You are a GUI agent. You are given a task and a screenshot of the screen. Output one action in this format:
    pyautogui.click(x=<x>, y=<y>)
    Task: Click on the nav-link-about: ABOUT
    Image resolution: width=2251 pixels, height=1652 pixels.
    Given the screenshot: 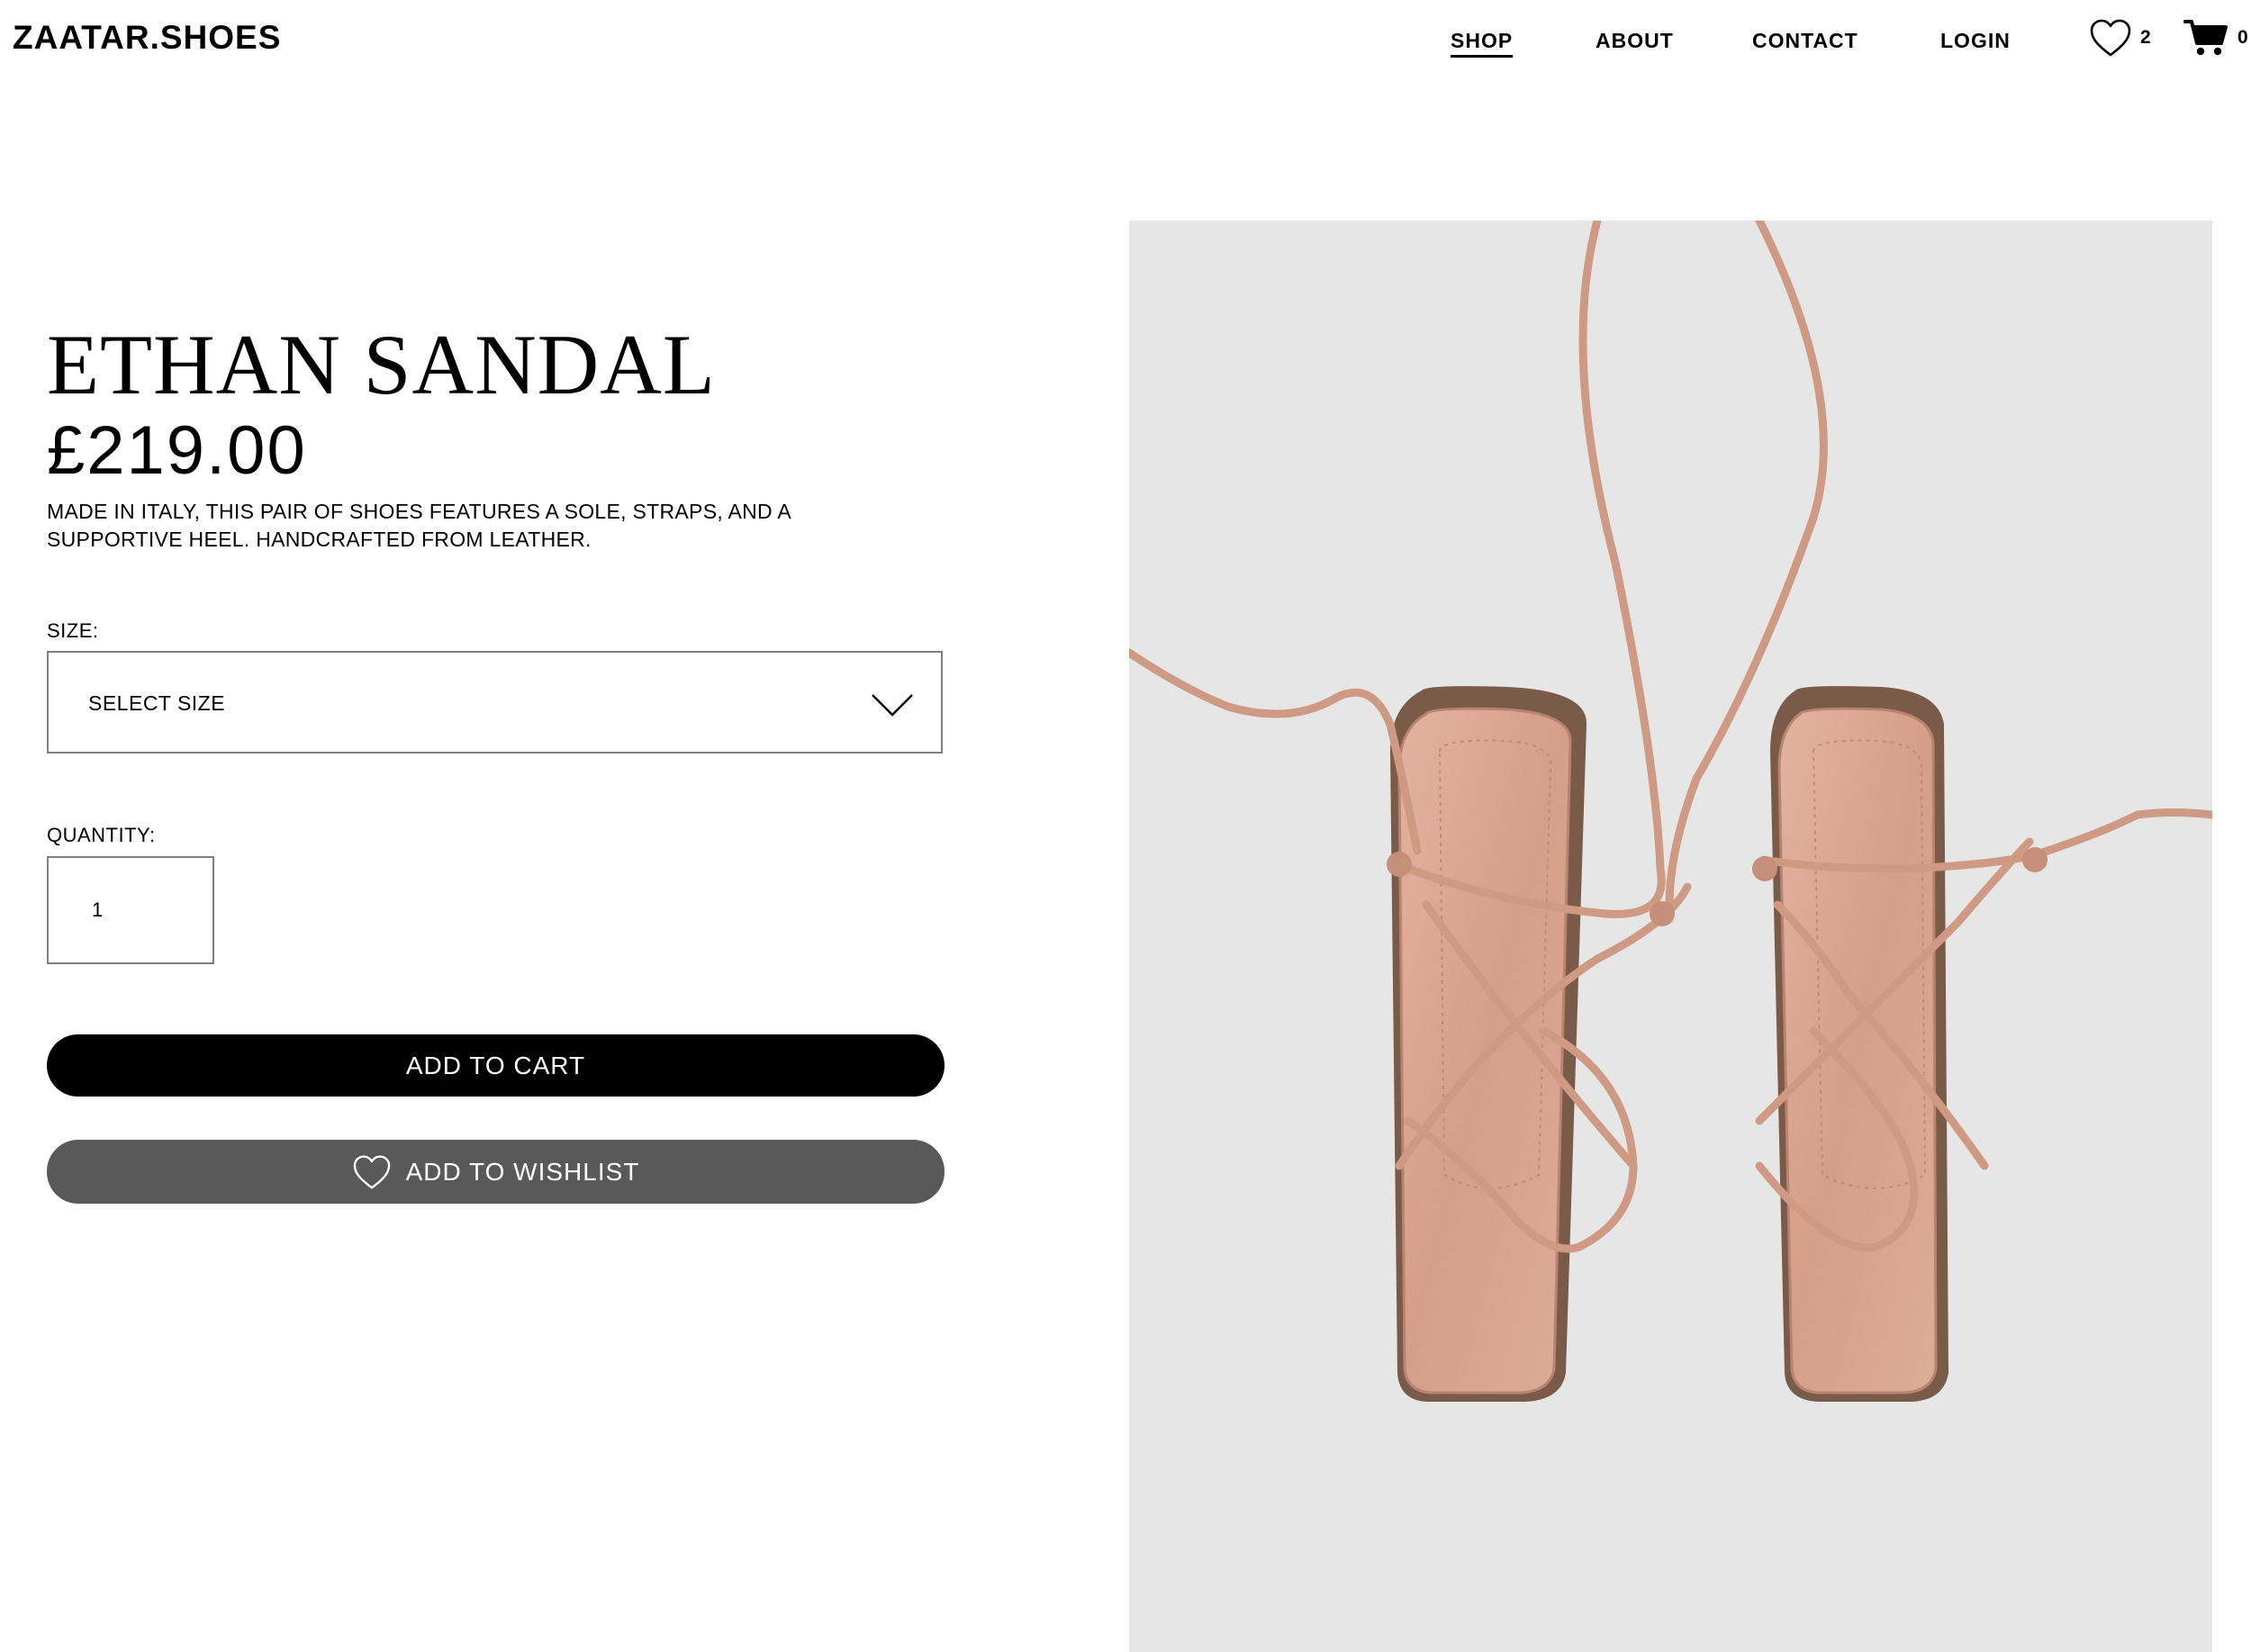 What is the action you would take?
    pyautogui.click(x=1635, y=40)
    